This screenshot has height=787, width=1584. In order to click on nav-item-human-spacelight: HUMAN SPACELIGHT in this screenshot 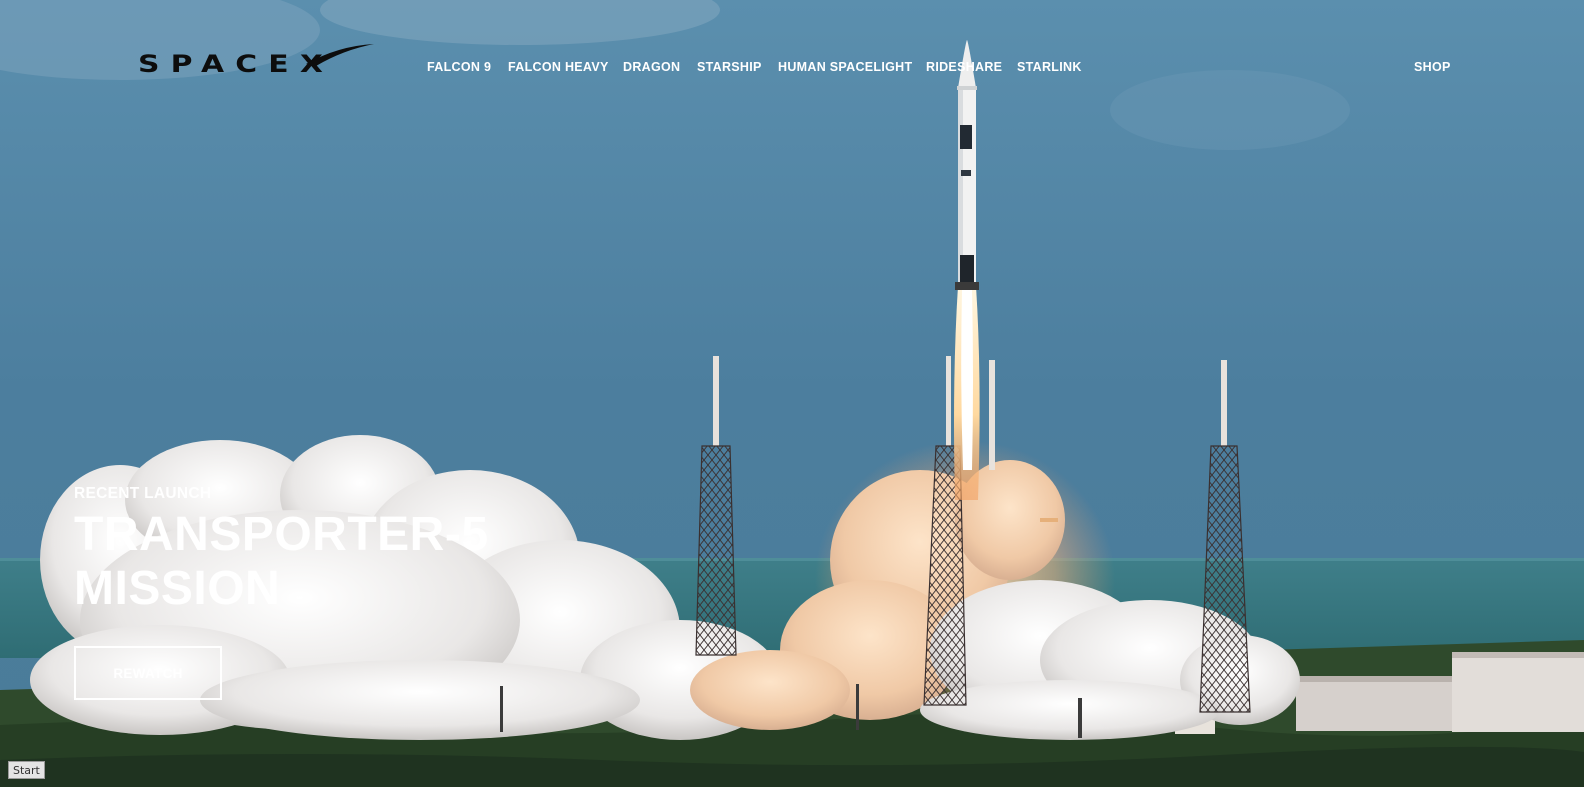, I will do `click(845, 67)`.